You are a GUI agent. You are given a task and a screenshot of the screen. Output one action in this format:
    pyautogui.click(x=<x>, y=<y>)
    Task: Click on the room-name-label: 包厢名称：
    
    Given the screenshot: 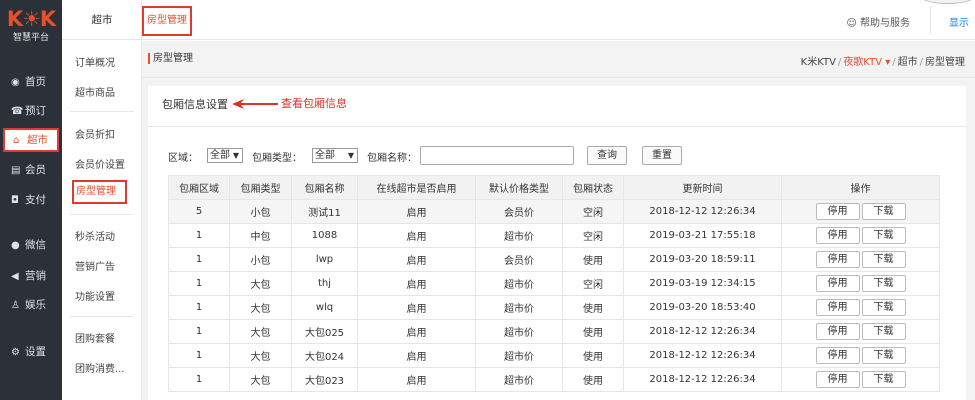 What is the action you would take?
    pyautogui.click(x=392, y=158)
    